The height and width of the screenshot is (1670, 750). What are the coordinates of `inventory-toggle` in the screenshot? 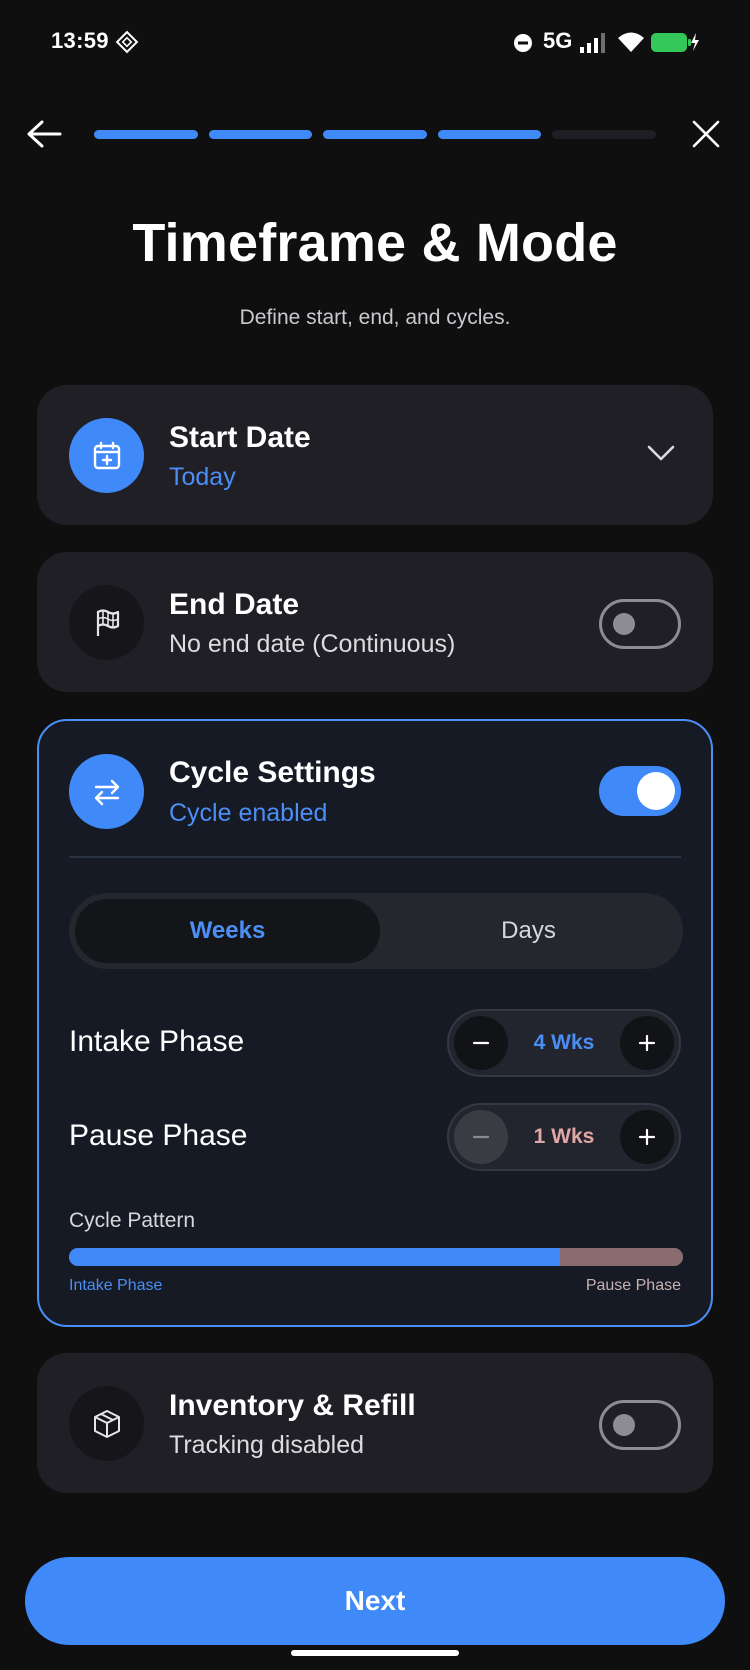 It's located at (640, 1425).